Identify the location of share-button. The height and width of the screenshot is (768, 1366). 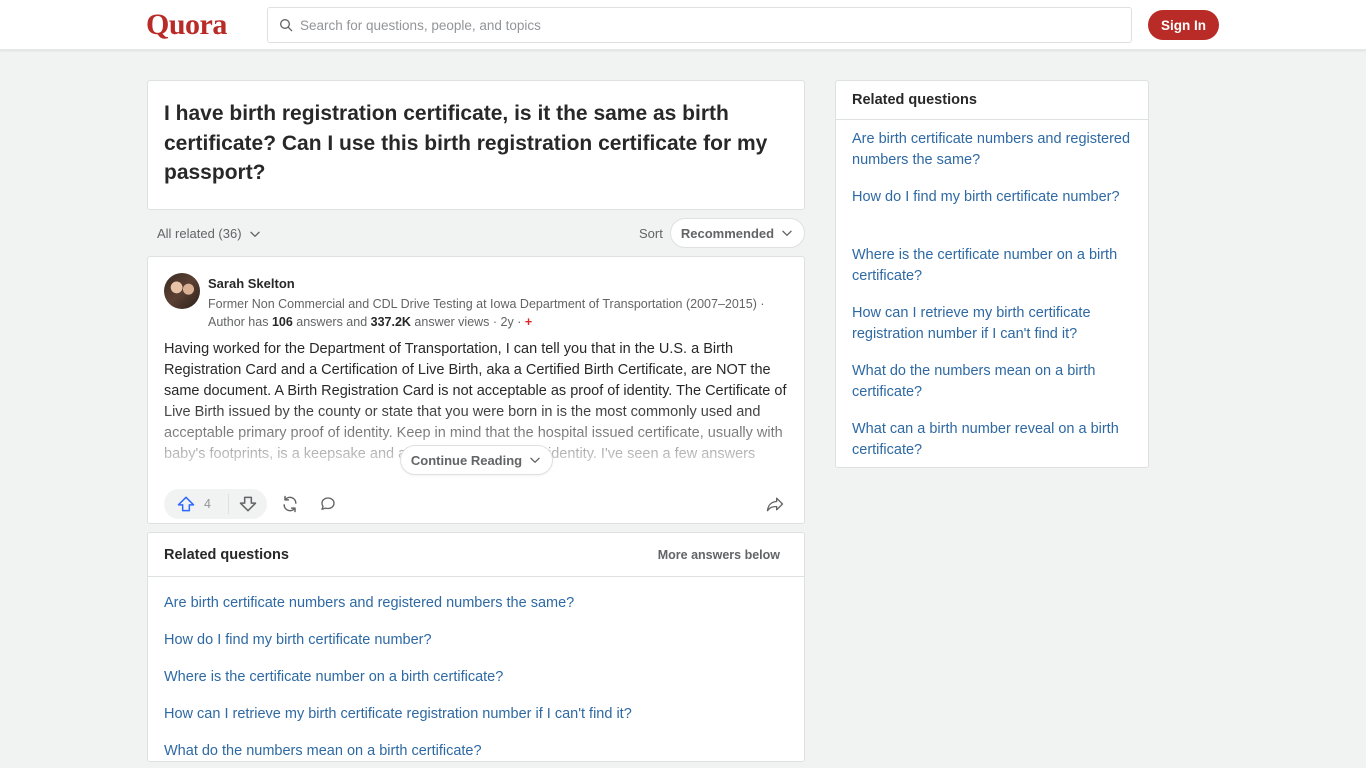
(775, 504).